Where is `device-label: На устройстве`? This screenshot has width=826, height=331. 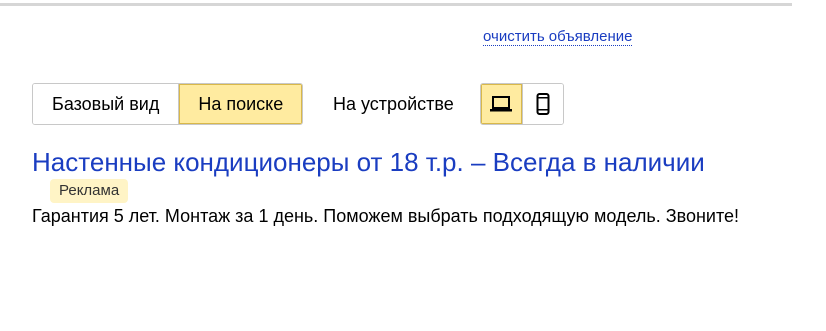
device-label: На устройстве is located at coordinates (393, 104).